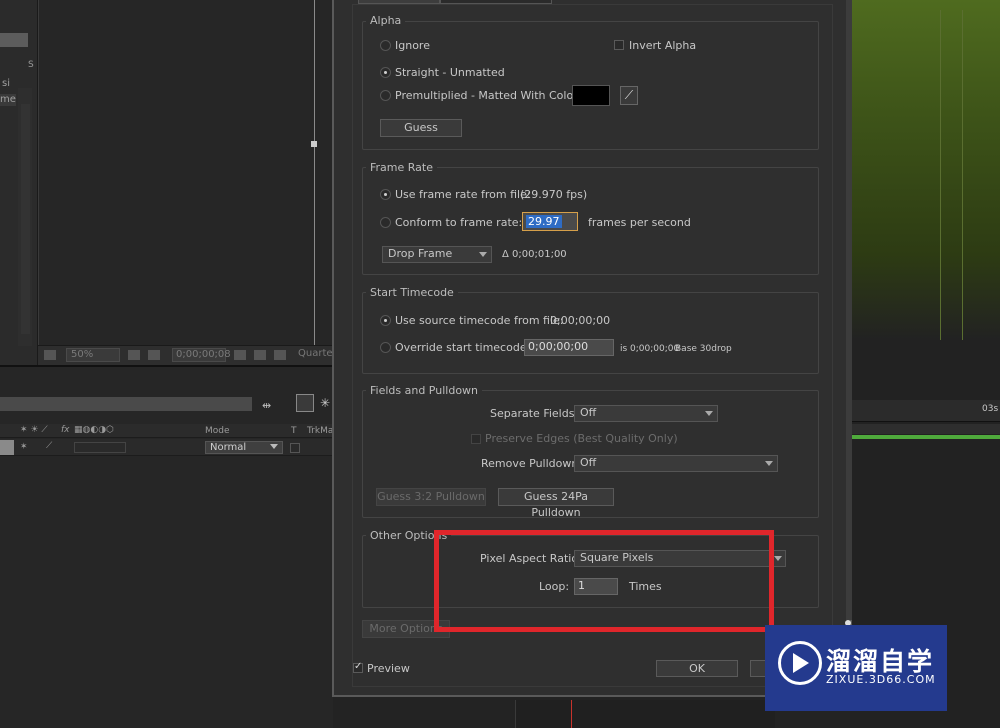 This screenshot has width=1000, height=728. Describe the element at coordinates (385, 72) in the screenshot. I see `alpha-straight-radio` at that location.